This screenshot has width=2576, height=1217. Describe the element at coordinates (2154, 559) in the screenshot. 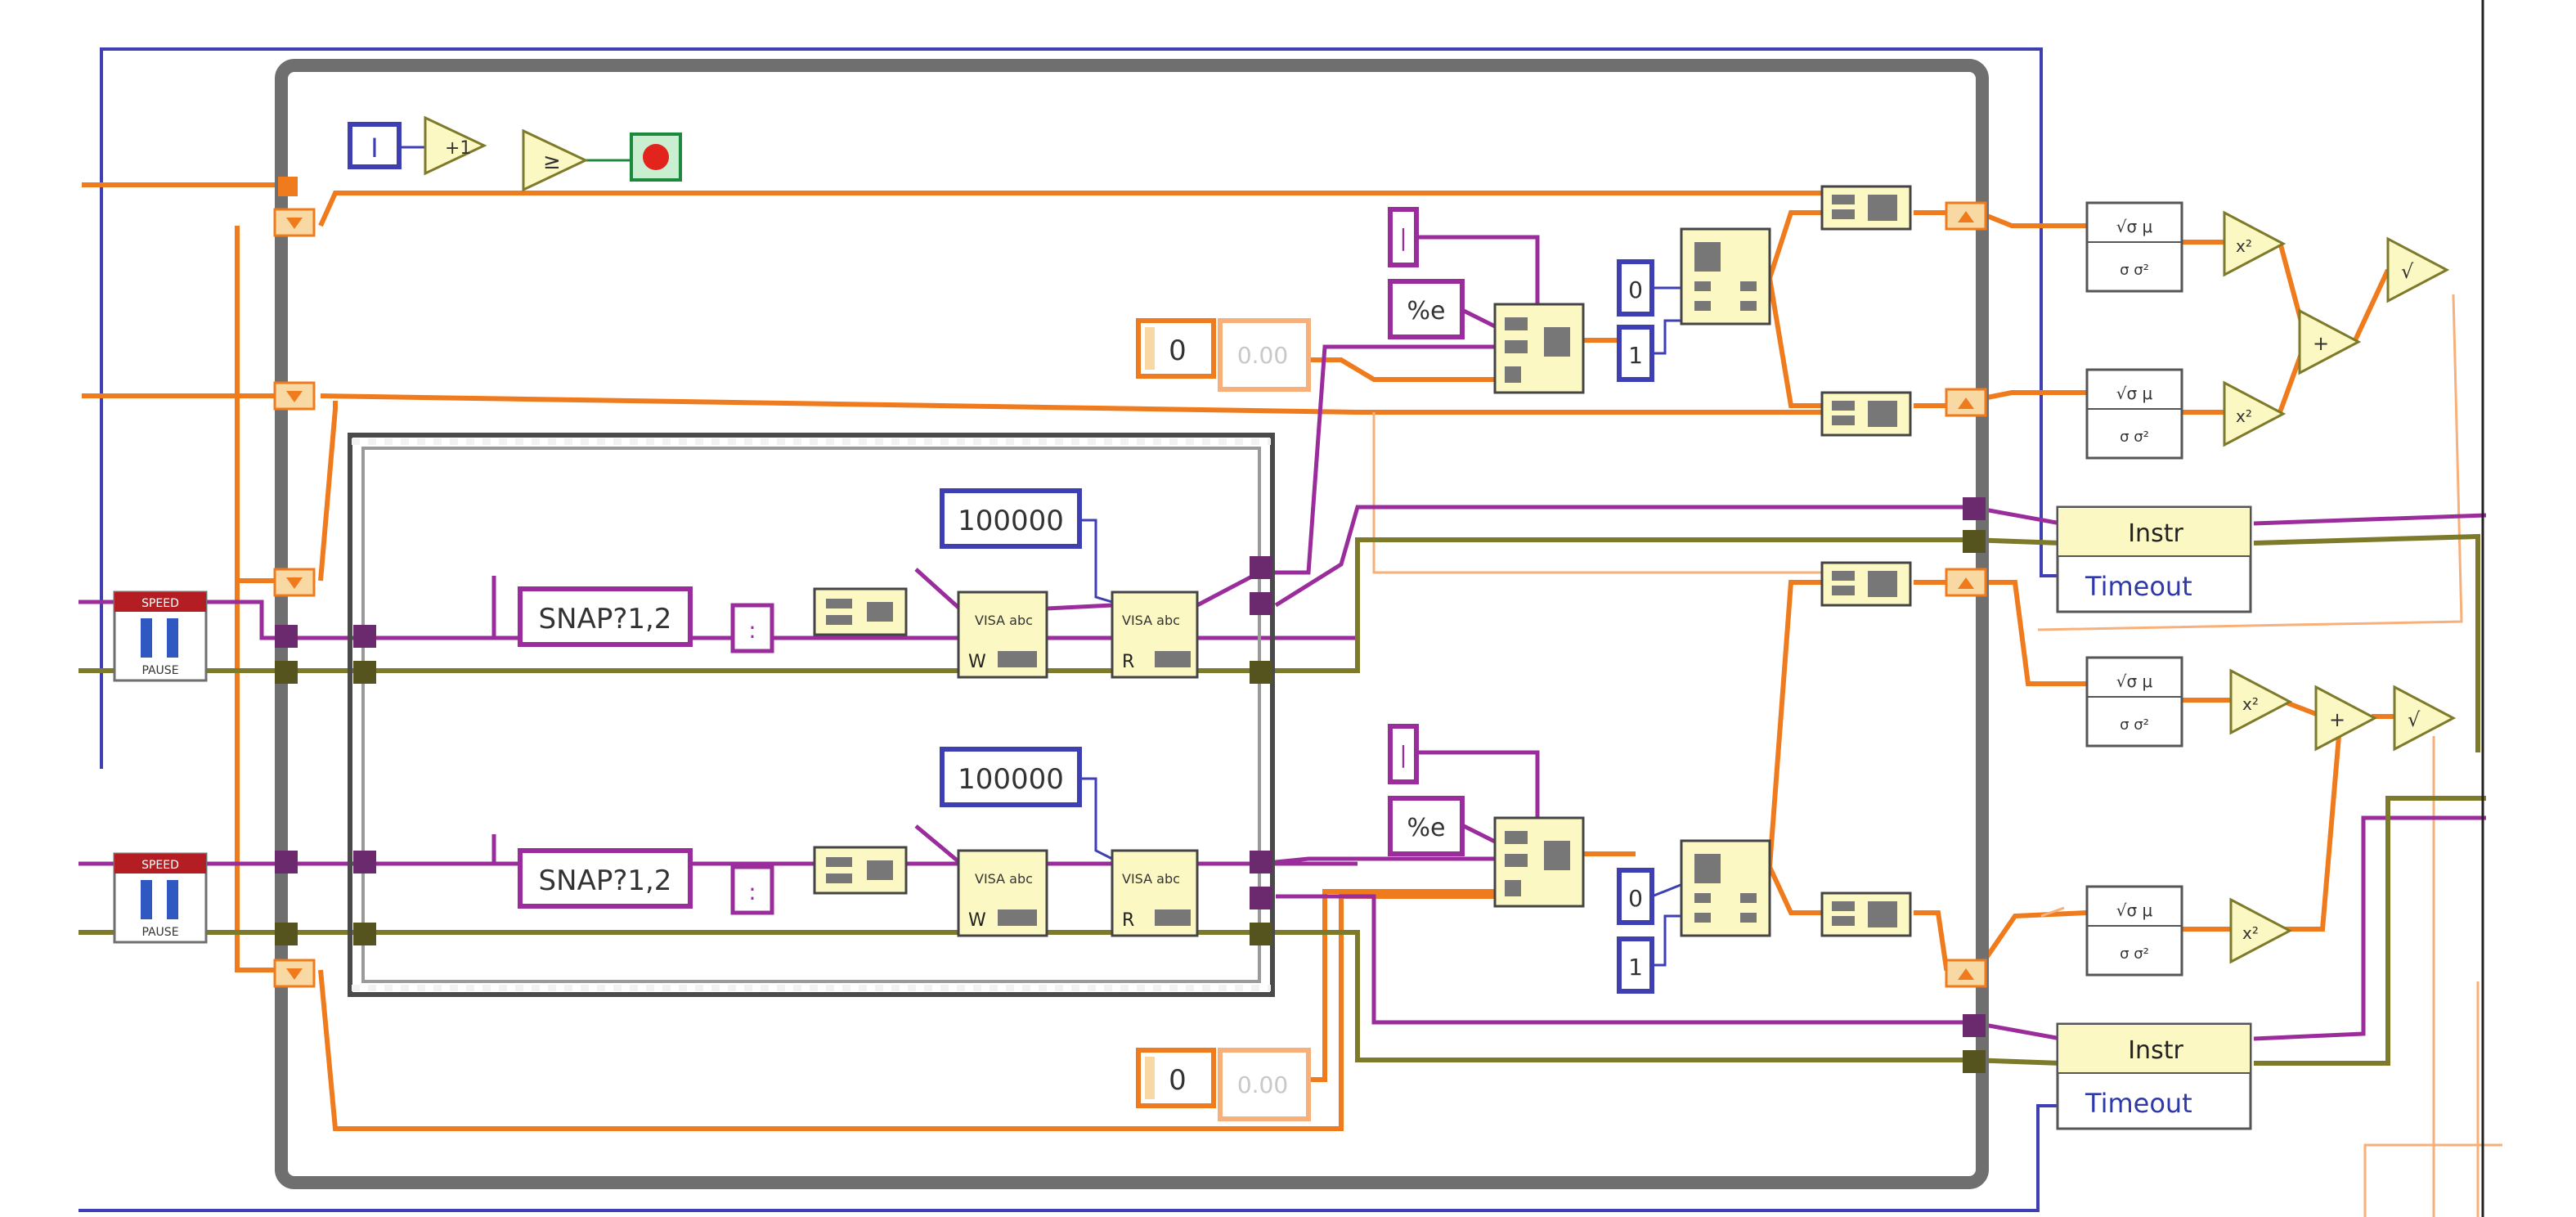

I see `visa-property-node-top: Instr Timeout` at that location.